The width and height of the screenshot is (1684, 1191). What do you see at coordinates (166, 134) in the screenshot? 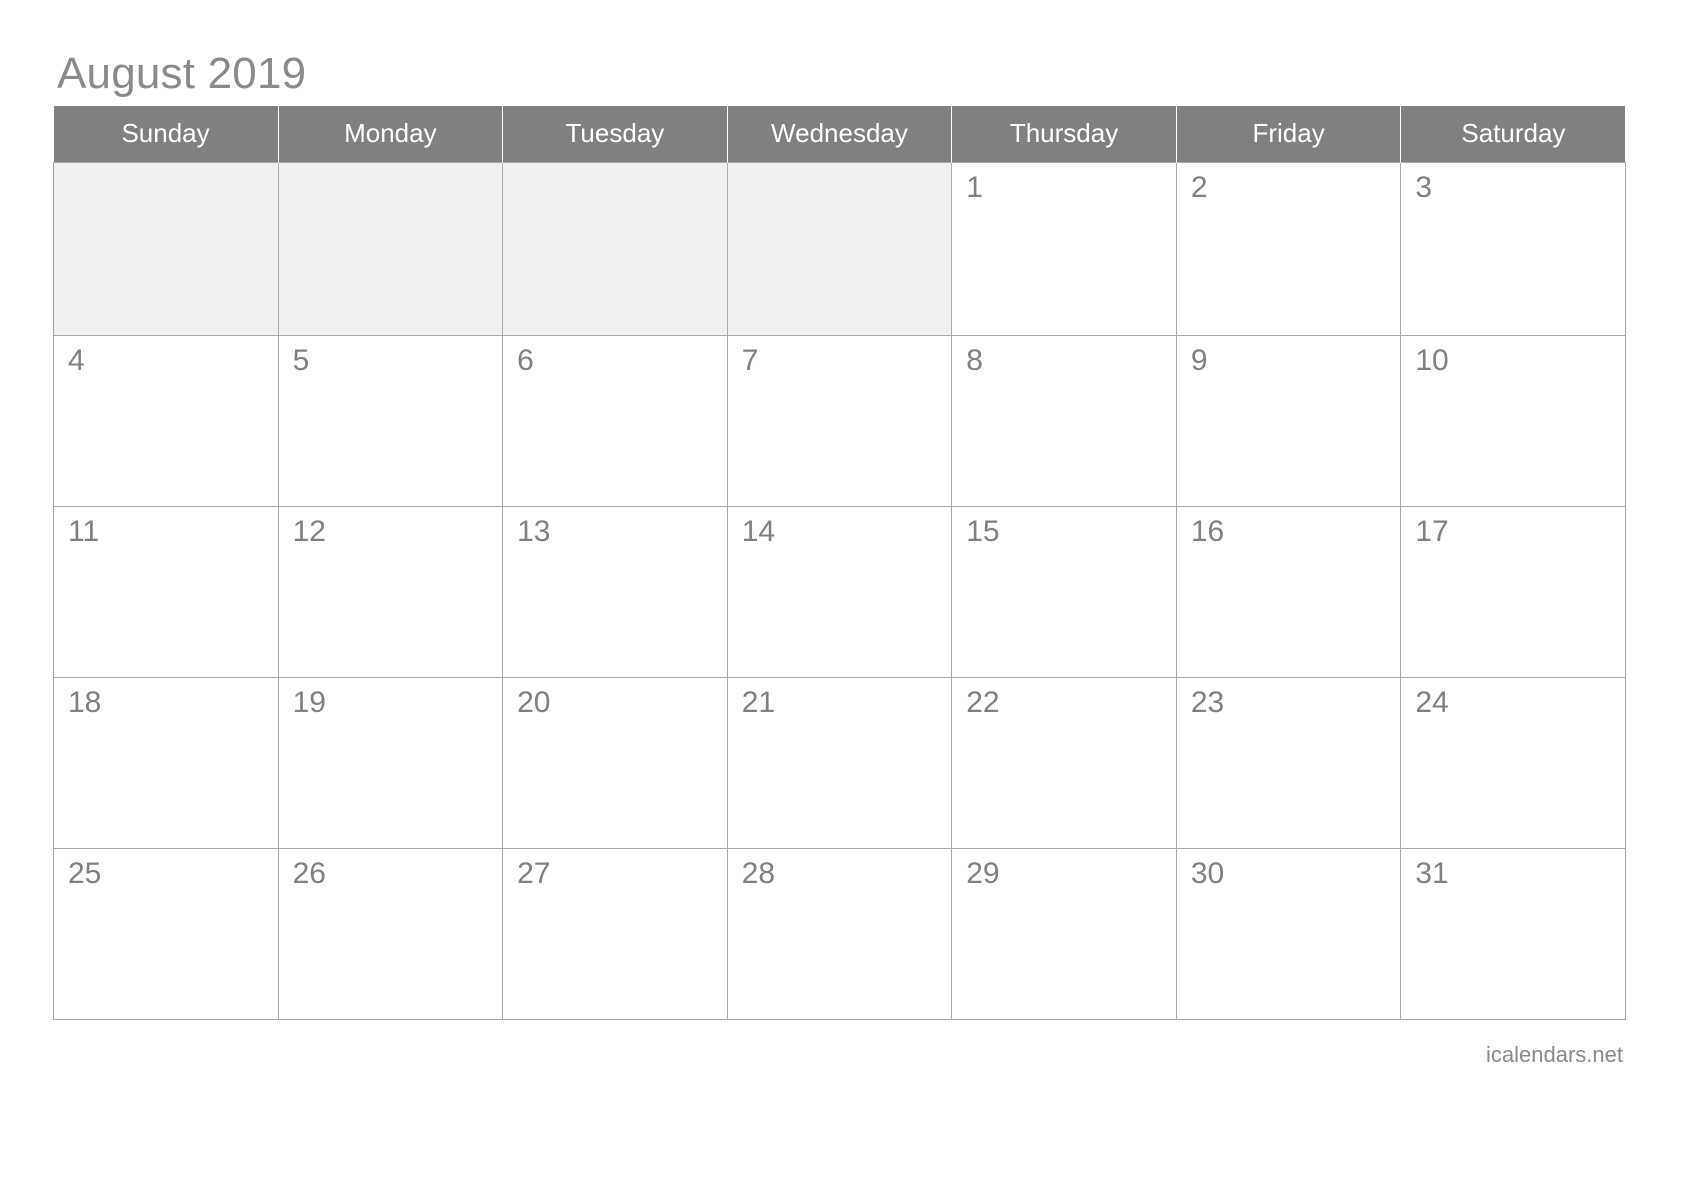
I see `weekday-header-sunday: Sunday` at bounding box center [166, 134].